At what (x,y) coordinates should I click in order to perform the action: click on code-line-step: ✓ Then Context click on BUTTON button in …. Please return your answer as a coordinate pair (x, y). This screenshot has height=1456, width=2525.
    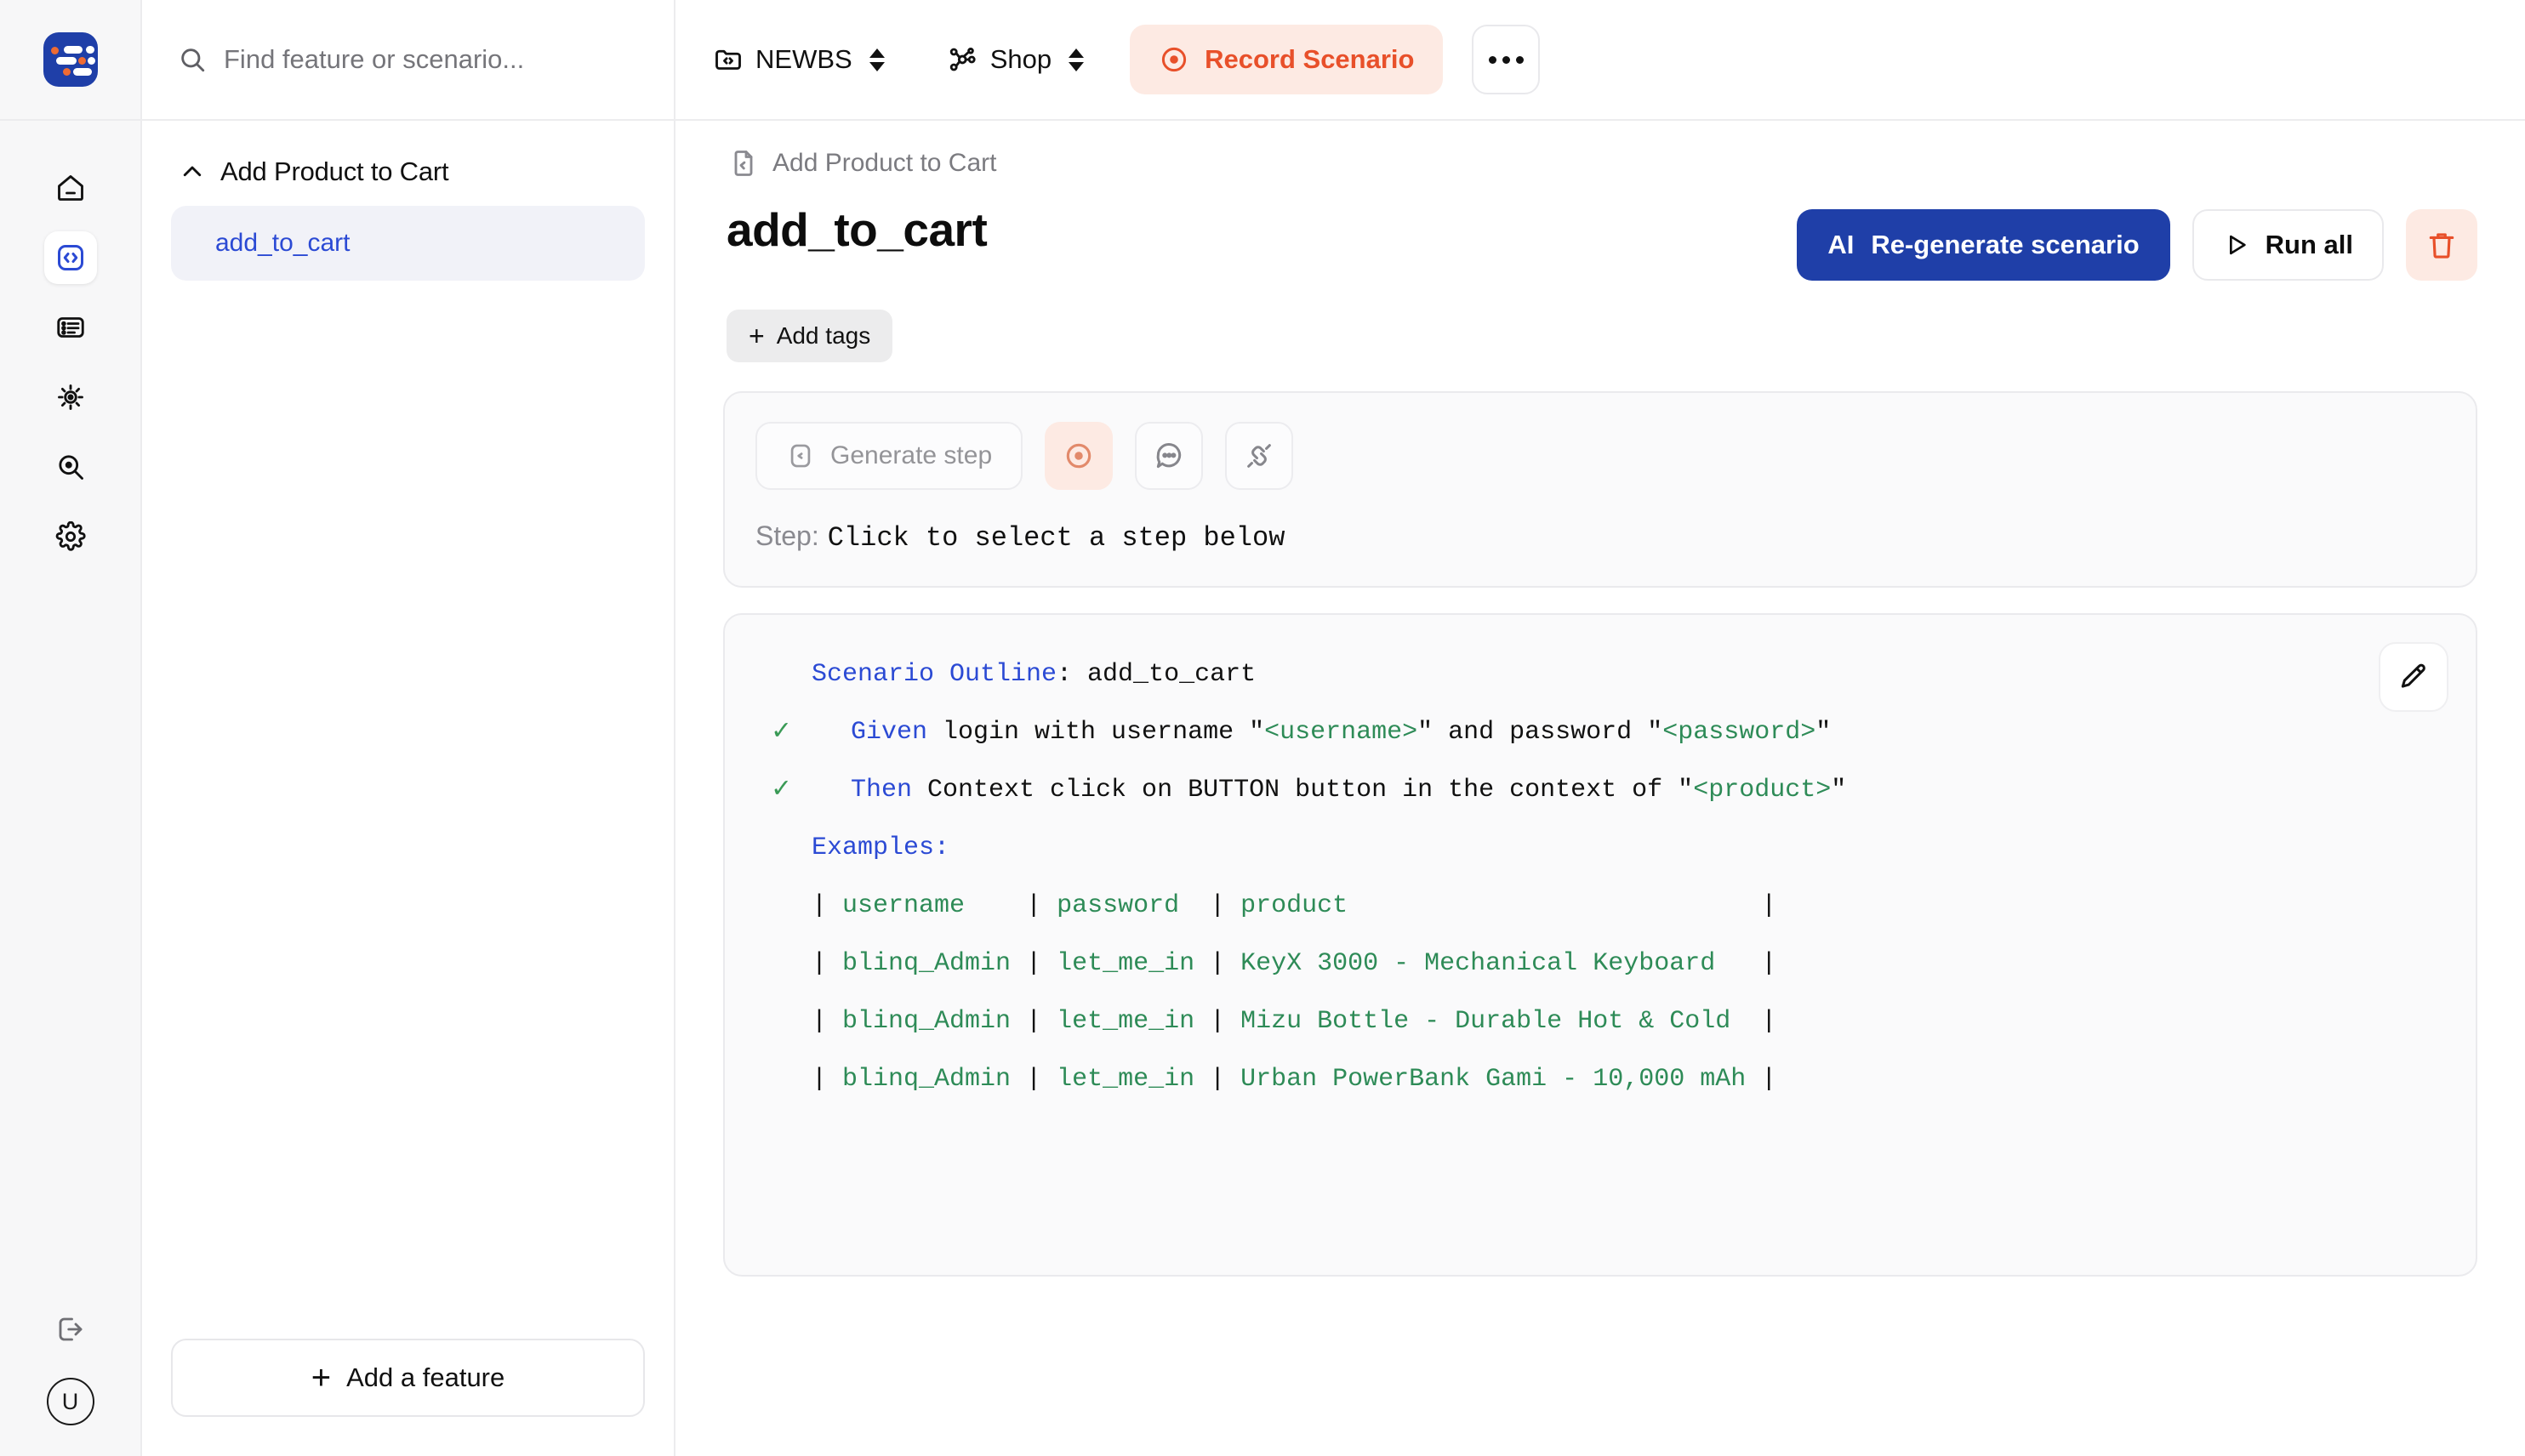
    Looking at the image, I should click on (1598, 790).